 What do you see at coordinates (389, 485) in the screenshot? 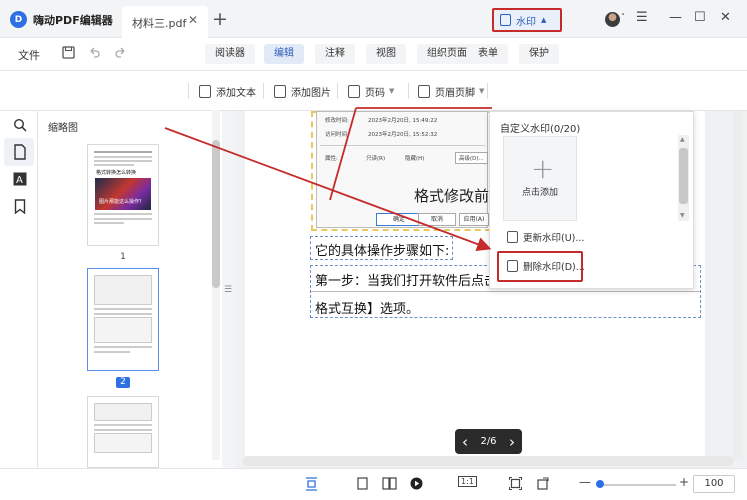
I see `double-page-icon` at bounding box center [389, 485].